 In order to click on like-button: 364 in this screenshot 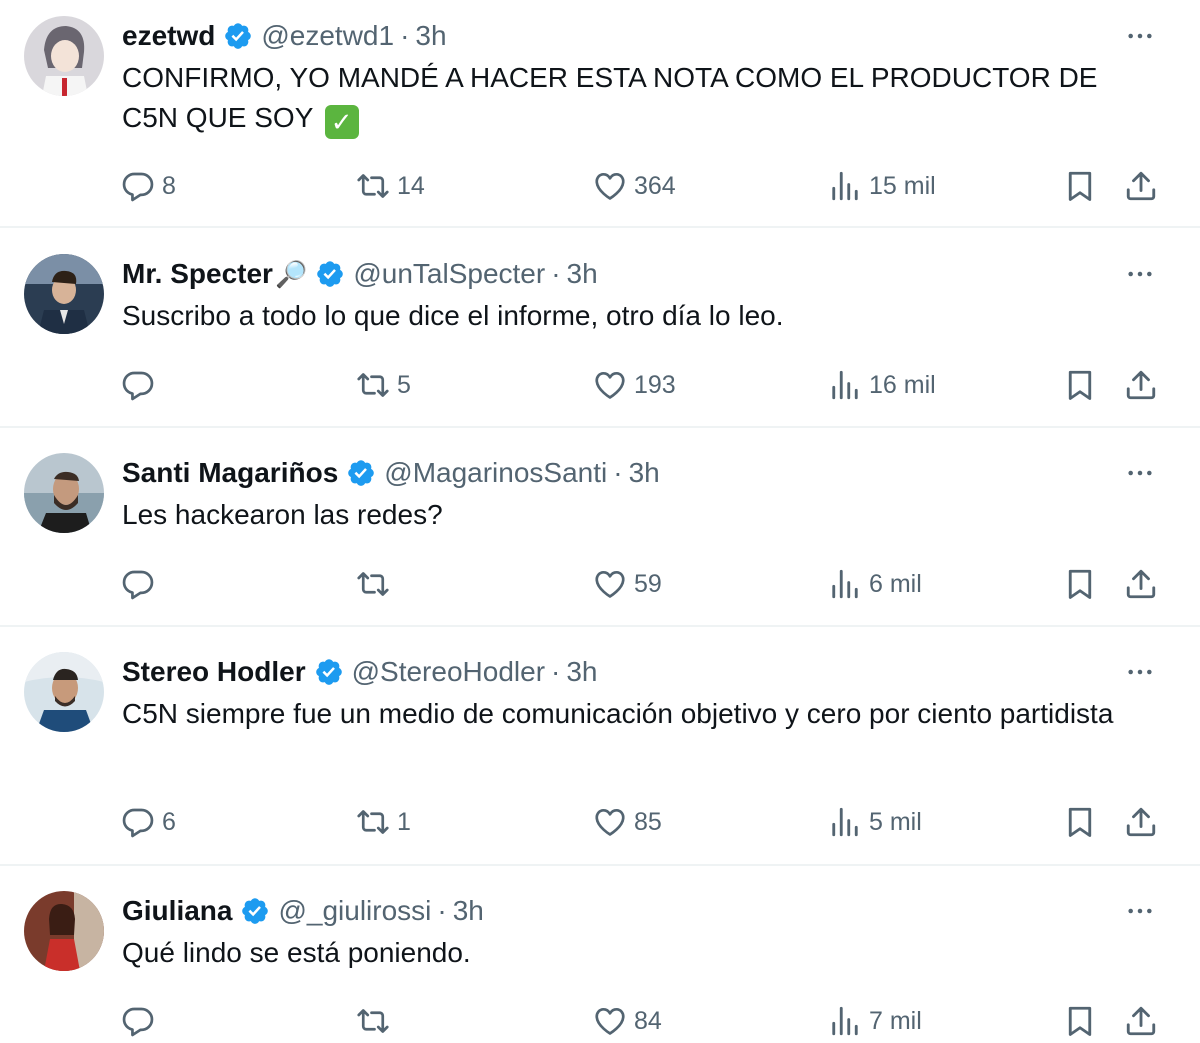, I will do `click(634, 186)`.